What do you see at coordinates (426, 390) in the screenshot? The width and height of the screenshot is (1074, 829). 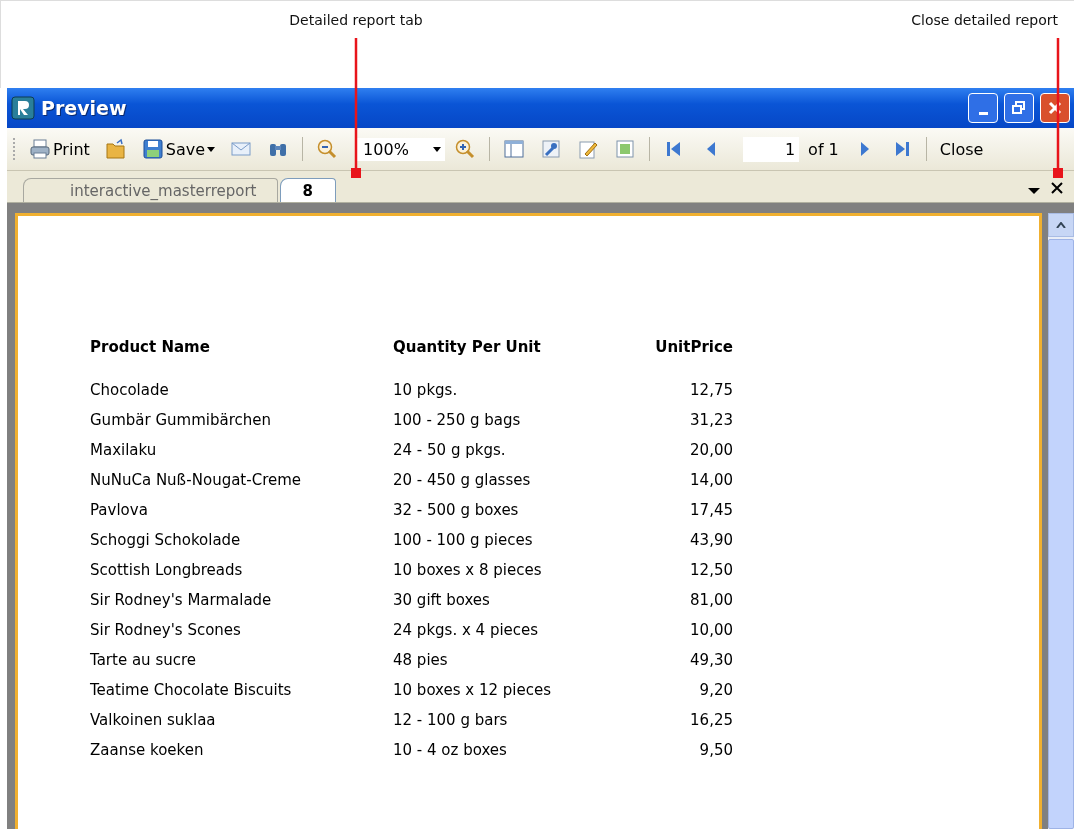 I see `table-cell-text: 10 pkgs.` at bounding box center [426, 390].